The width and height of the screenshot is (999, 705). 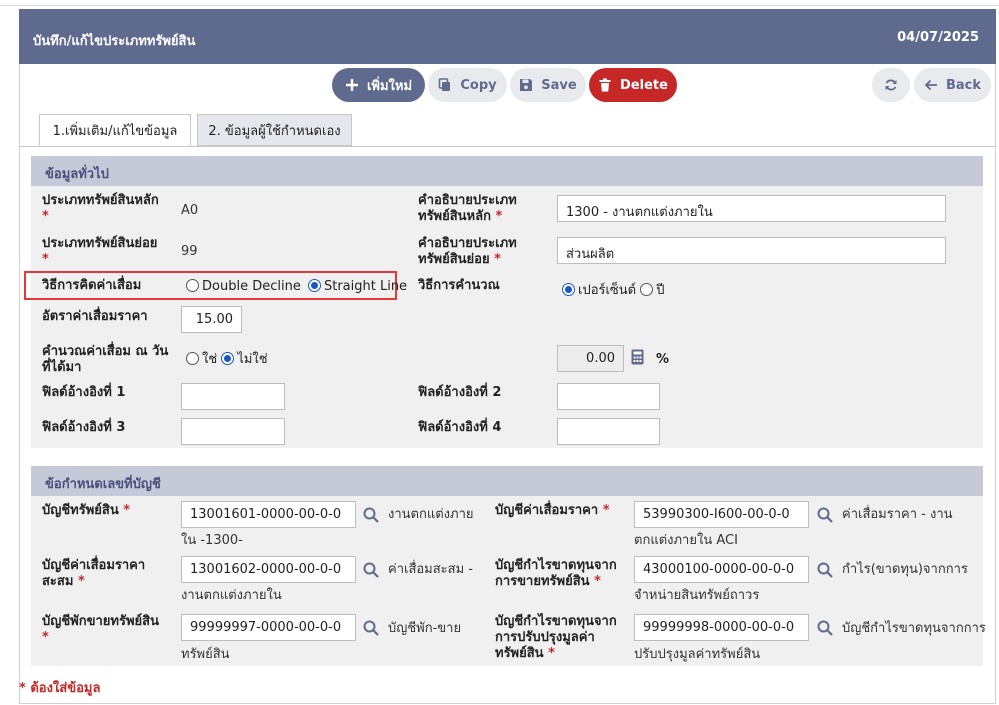 I want to click on copy-button: Copy, so click(x=467, y=85).